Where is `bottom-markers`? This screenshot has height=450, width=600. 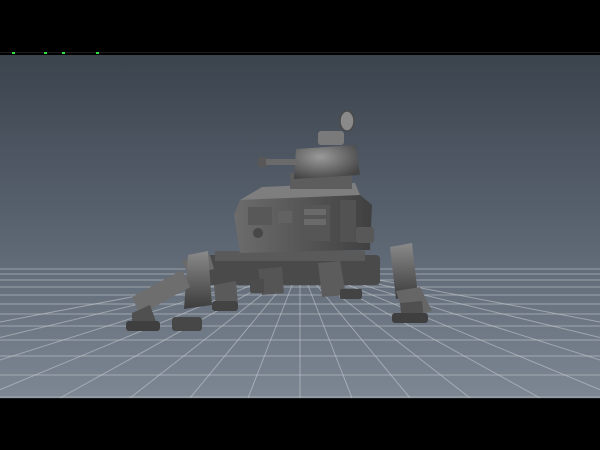 bottom-markers is located at coordinates (300, 395).